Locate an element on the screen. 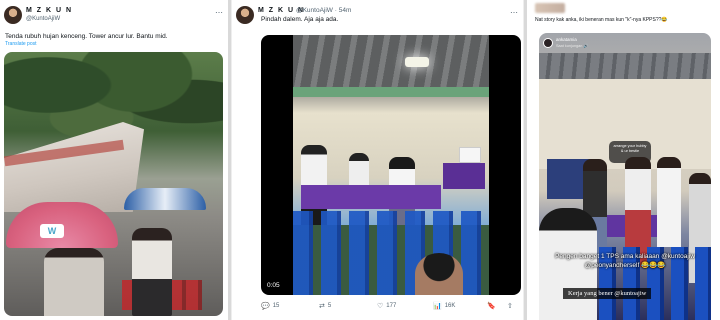 This screenshot has height=320, width=720. share-button: ⇧ is located at coordinates (510, 306).